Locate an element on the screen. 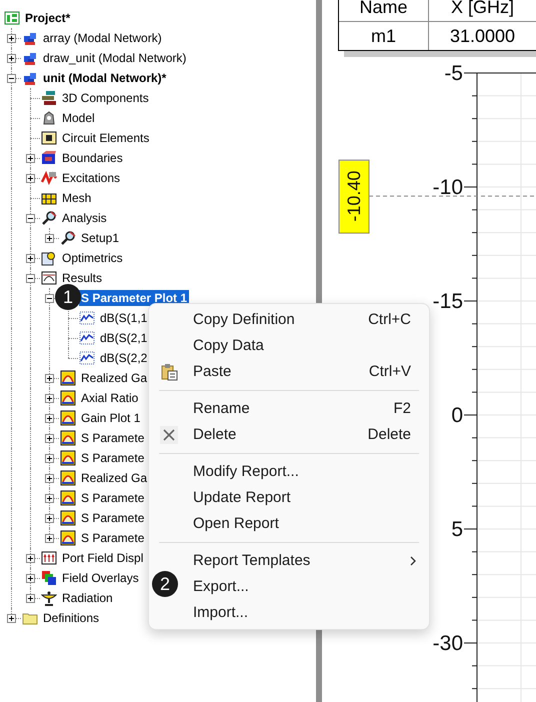  tree-item: Results is located at coordinates (82, 278).